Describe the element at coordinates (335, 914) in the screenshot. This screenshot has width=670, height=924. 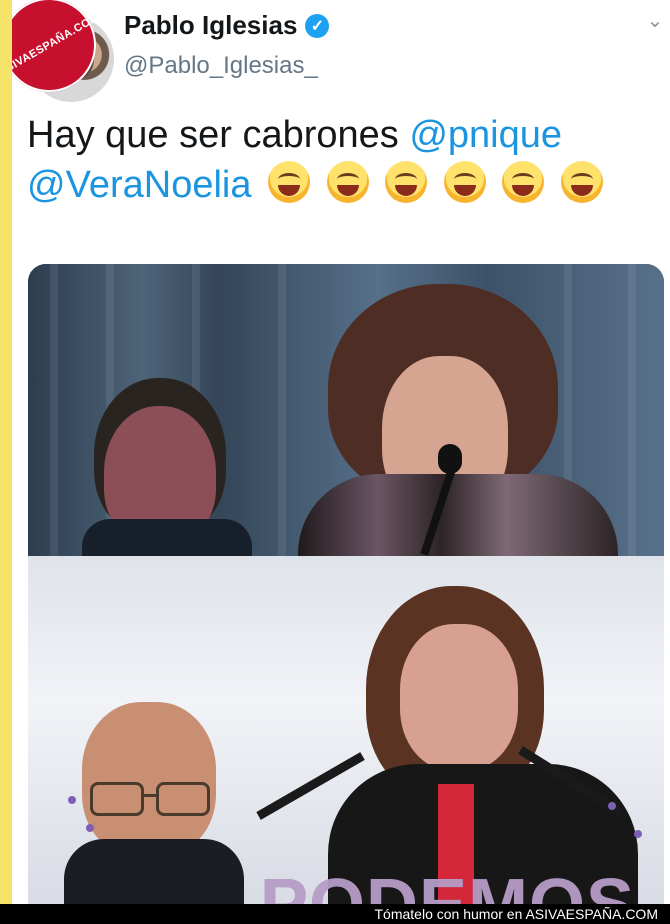
I see `footer-watermark: Tómatelo con humor en ASIVAESPAÑA.COM` at that location.